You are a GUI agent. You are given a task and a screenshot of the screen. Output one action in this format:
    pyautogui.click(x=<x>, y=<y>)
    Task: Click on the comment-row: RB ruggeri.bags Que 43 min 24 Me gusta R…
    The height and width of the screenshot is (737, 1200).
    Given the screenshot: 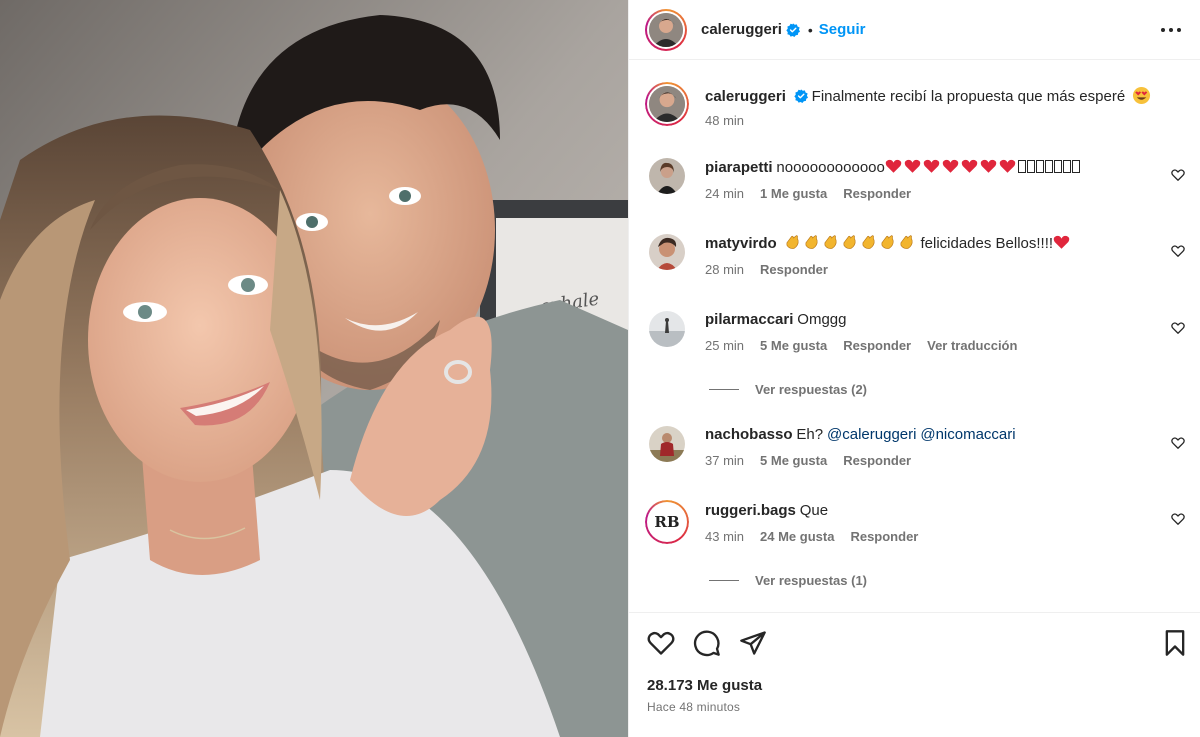 What is the action you would take?
    pyautogui.click(x=915, y=531)
    